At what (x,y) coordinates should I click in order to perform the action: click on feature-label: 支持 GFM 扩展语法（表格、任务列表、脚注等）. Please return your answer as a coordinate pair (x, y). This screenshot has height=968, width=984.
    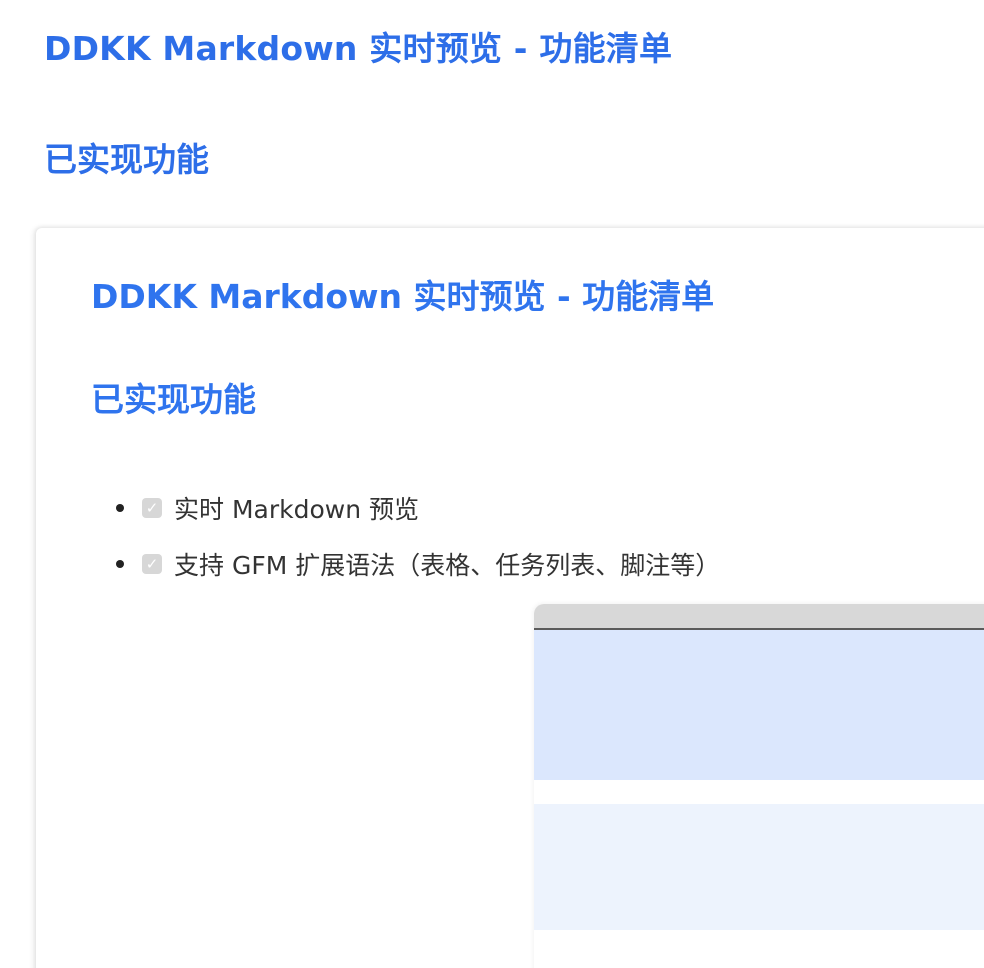
    Looking at the image, I should click on (447, 565).